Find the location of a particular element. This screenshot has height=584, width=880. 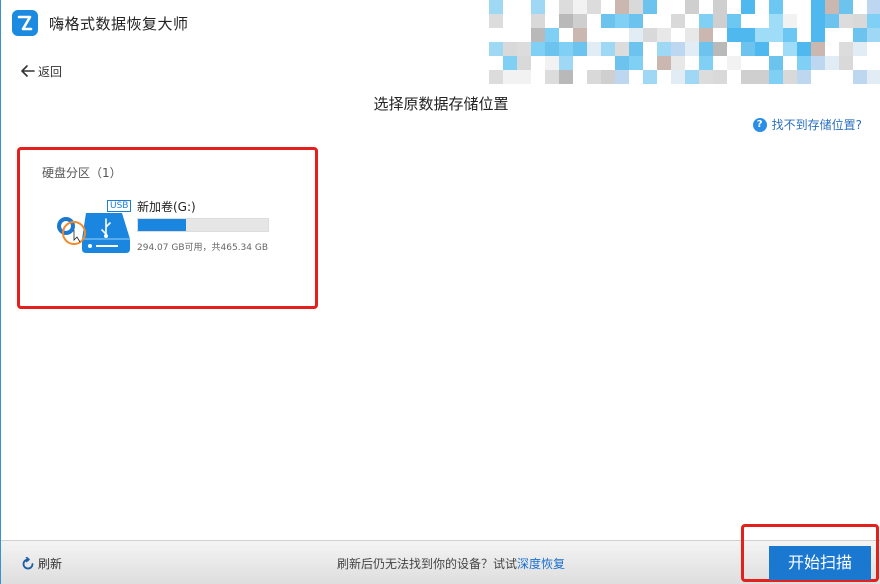

drive-item: USB 新加卷(G:) 294.07 GB可用，共465.34 GB is located at coordinates (172, 230).